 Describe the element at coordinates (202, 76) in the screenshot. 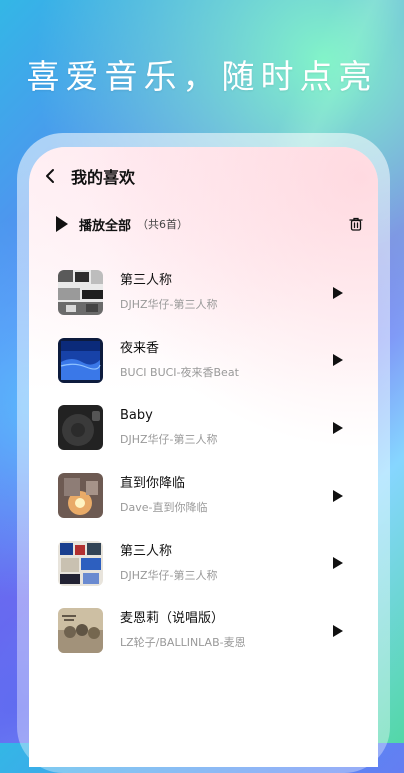

I see `slogan-banner: 喜爱音乐，随时点亮` at that location.